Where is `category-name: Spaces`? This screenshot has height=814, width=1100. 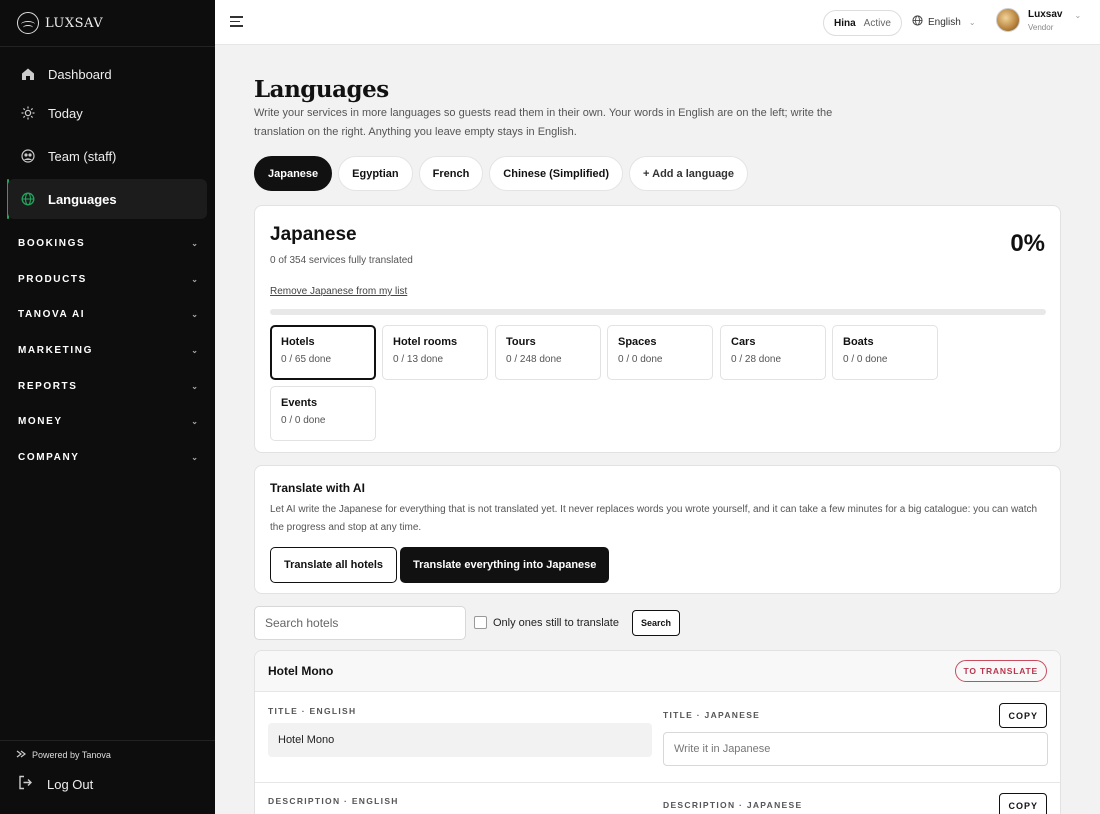
category-name: Spaces is located at coordinates (637, 342).